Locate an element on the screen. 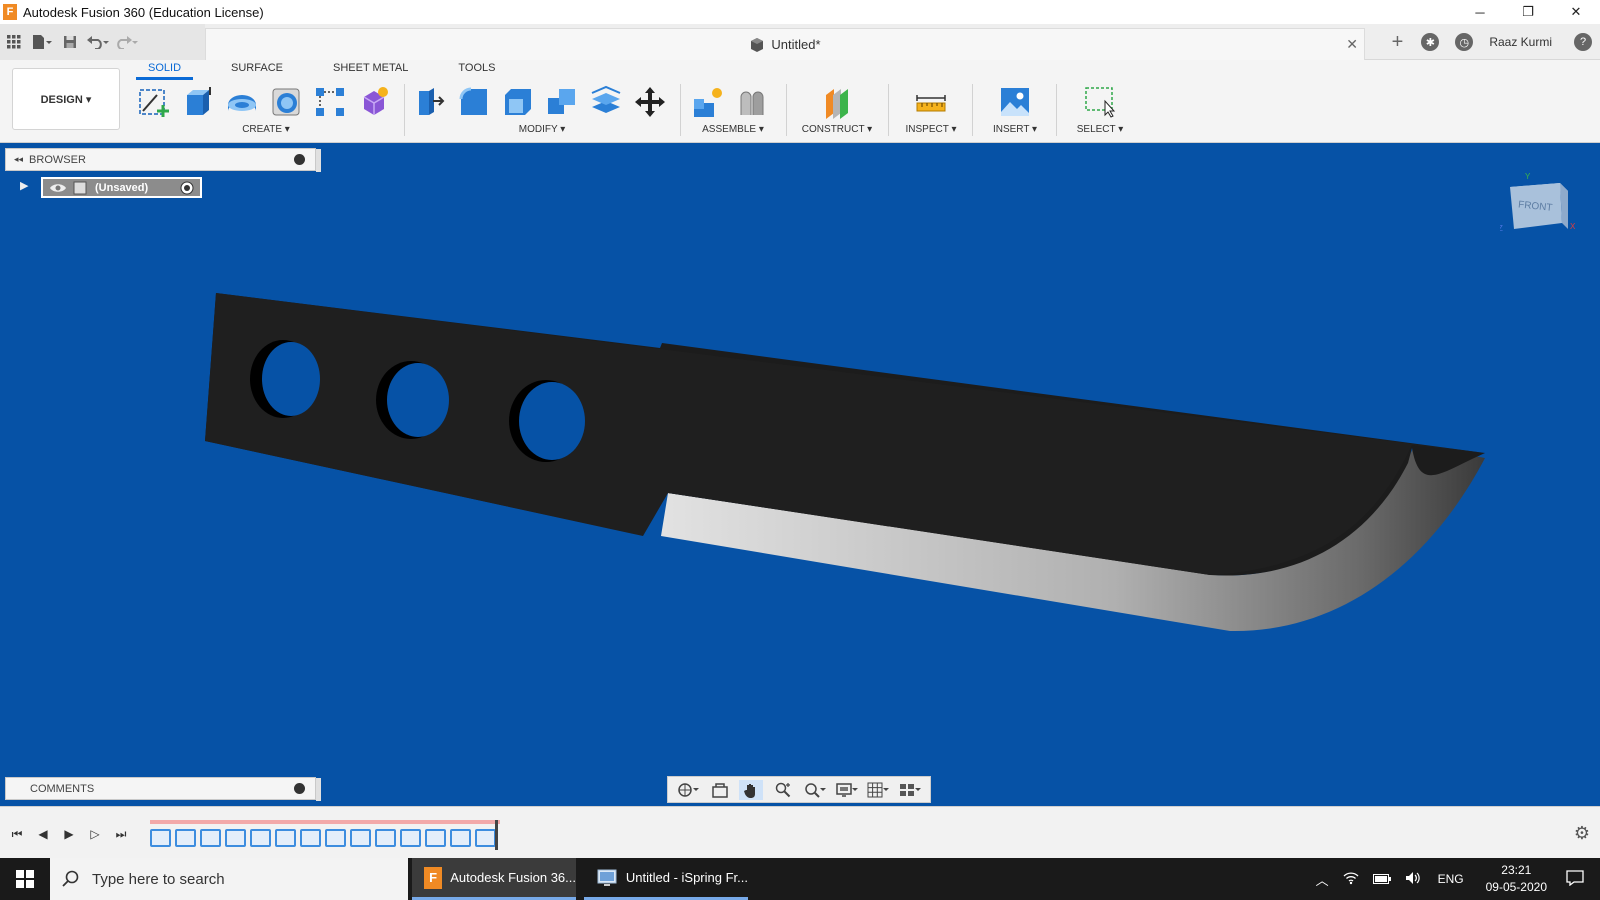  activate-radio-icon is located at coordinates (187, 188).